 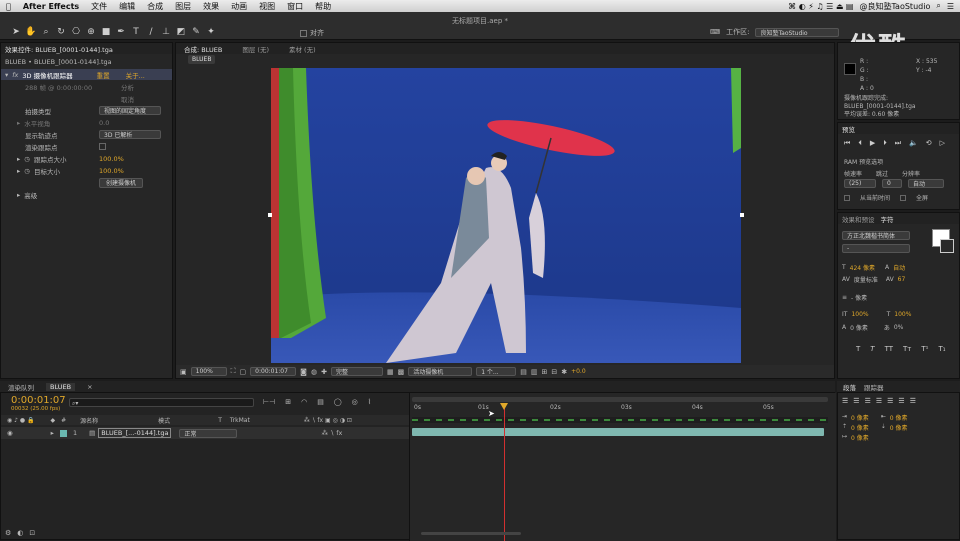 What do you see at coordinates (320, 402) in the screenshot?
I see `frame-blend-icon: ▤` at bounding box center [320, 402].